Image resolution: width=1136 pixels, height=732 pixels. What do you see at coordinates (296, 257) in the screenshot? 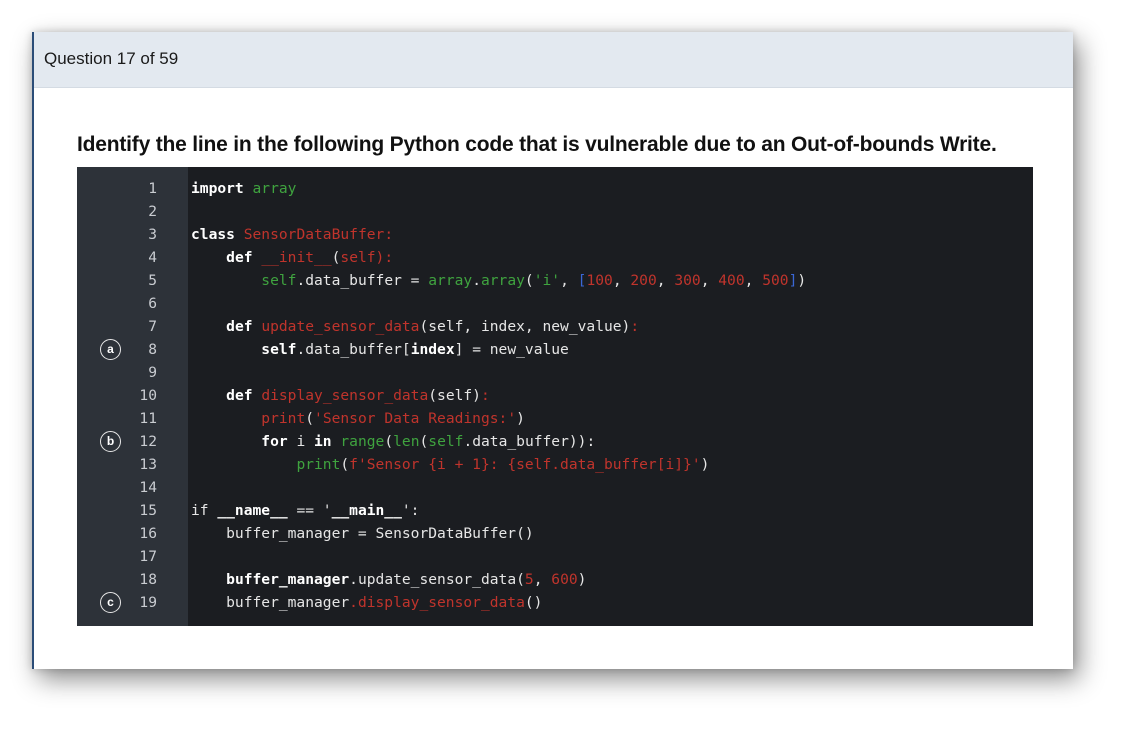
I see `code-token: __init__` at bounding box center [296, 257].